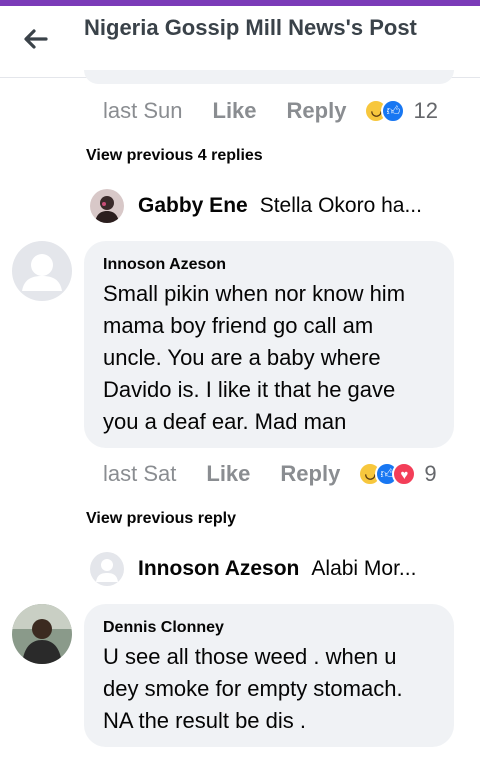 This screenshot has width=480, height=768. What do you see at coordinates (240, 42) in the screenshot?
I see `app-header: Nigeria Gossip Mill News's Post` at bounding box center [240, 42].